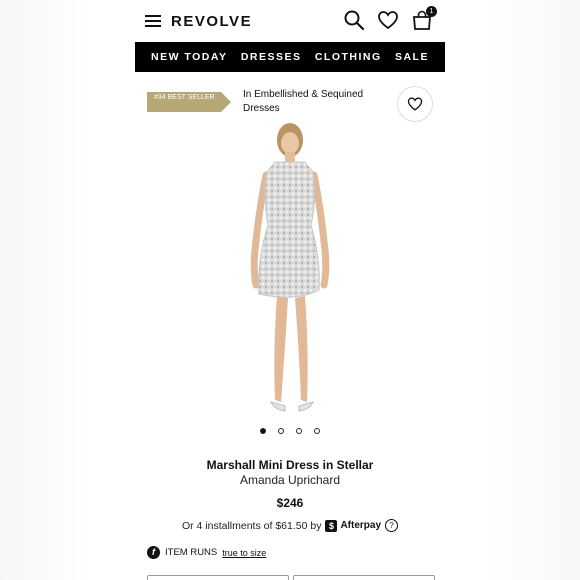  What do you see at coordinates (191, 552) in the screenshot?
I see `fit-label: ITEM RUNS` at bounding box center [191, 552].